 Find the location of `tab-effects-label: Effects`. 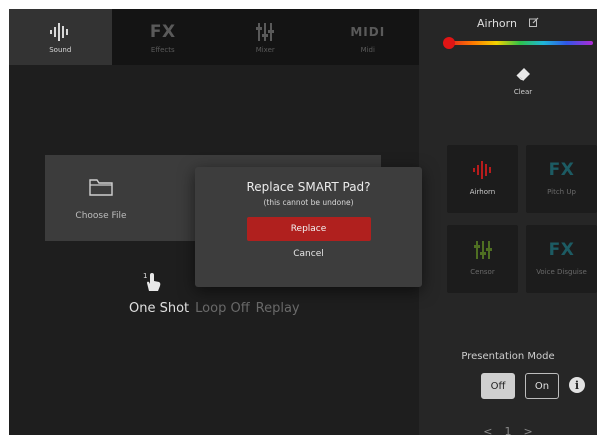

tab-effects-label: Effects is located at coordinates (162, 49).